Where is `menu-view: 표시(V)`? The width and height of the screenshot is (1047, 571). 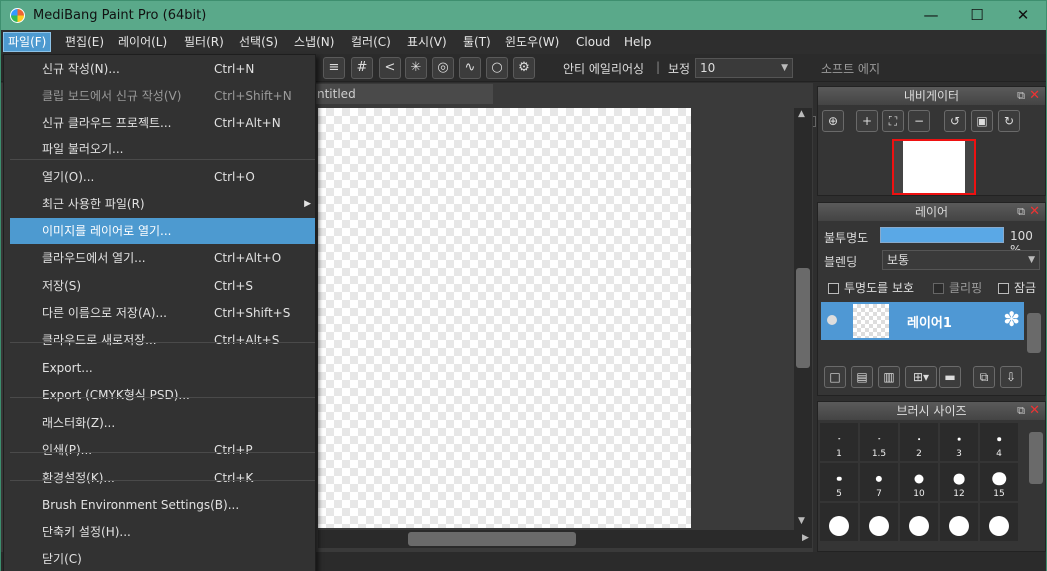
menu-view: 표시(V) is located at coordinates (427, 42).